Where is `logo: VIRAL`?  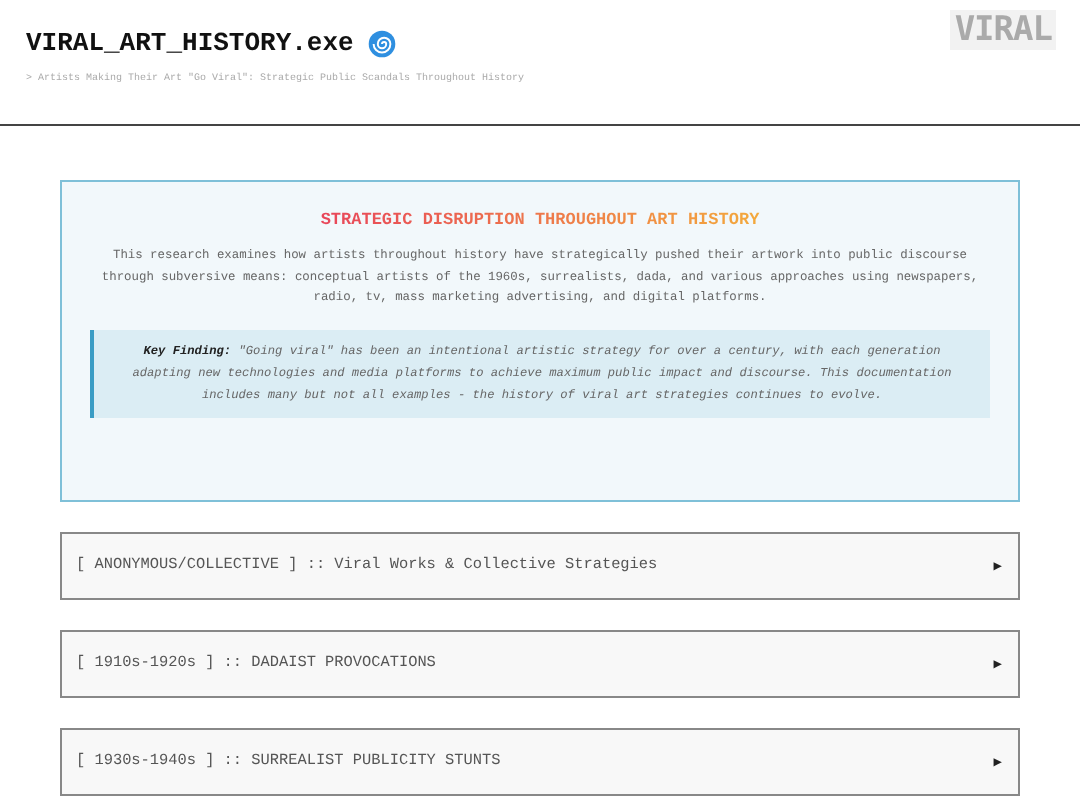
logo: VIRAL is located at coordinates (1003, 30).